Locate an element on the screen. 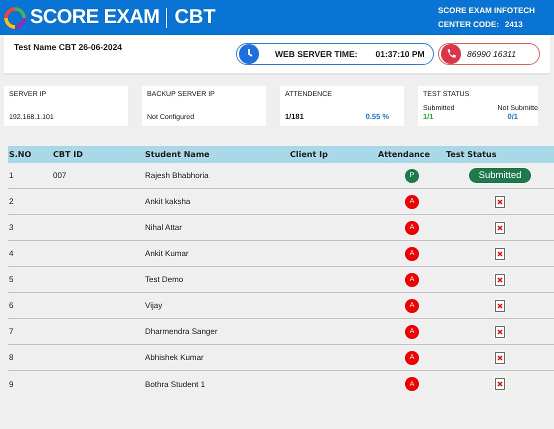 This screenshot has height=429, width=554. table-cell-text: 3 is located at coordinates (11, 227).